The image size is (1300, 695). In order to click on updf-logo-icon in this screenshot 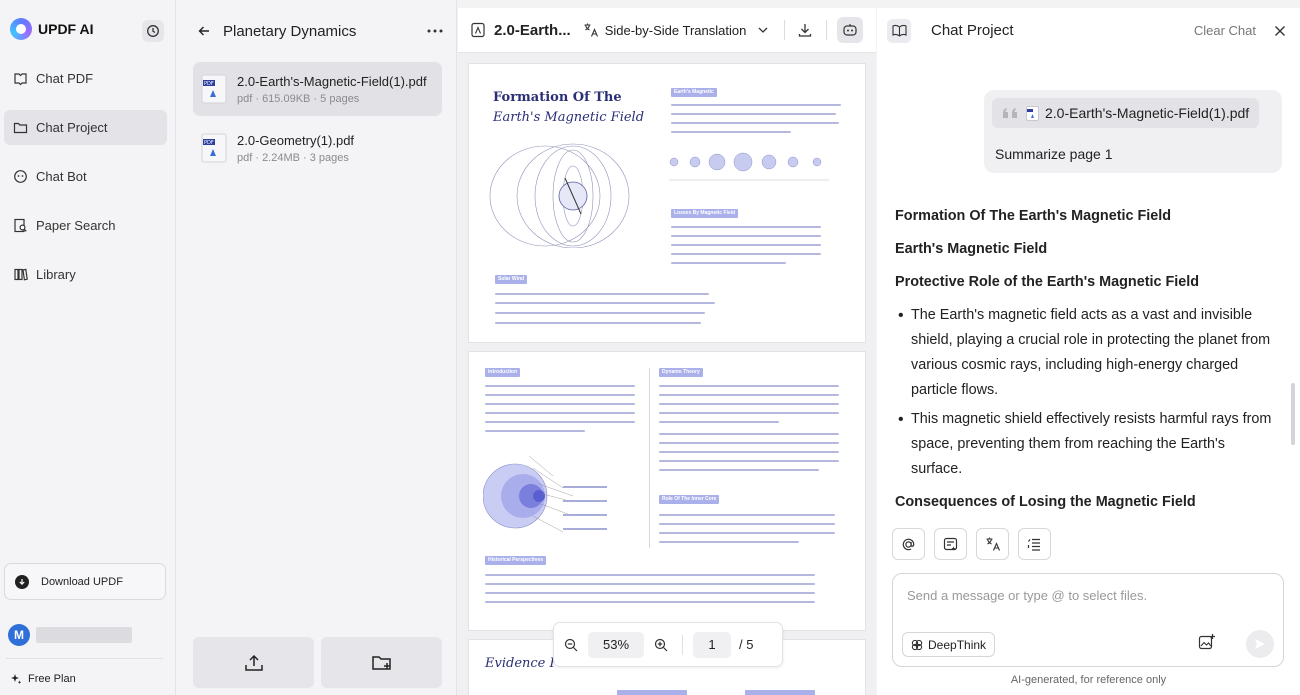, I will do `click(21, 29)`.